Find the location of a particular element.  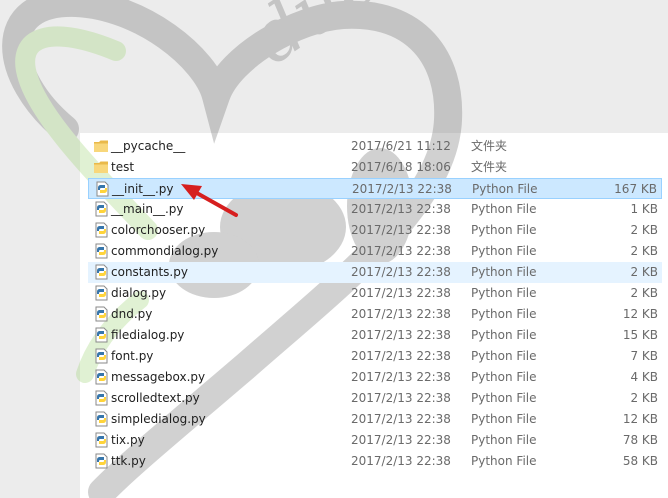

file-name: tix.py is located at coordinates (128, 440).